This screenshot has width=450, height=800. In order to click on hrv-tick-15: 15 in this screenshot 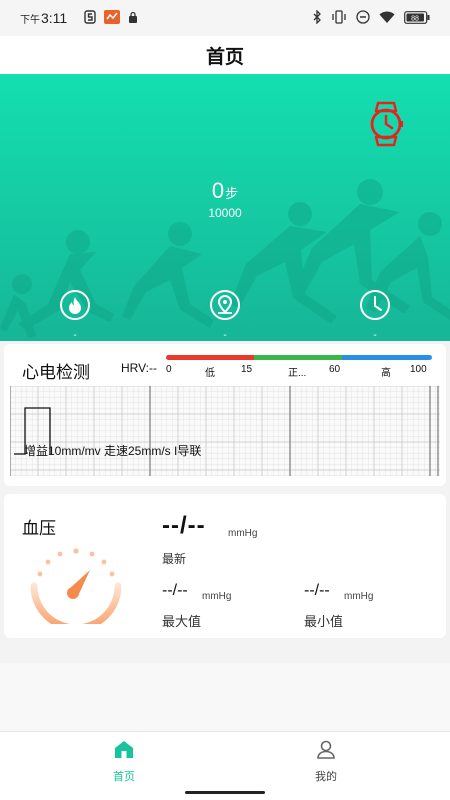, I will do `click(247, 369)`.